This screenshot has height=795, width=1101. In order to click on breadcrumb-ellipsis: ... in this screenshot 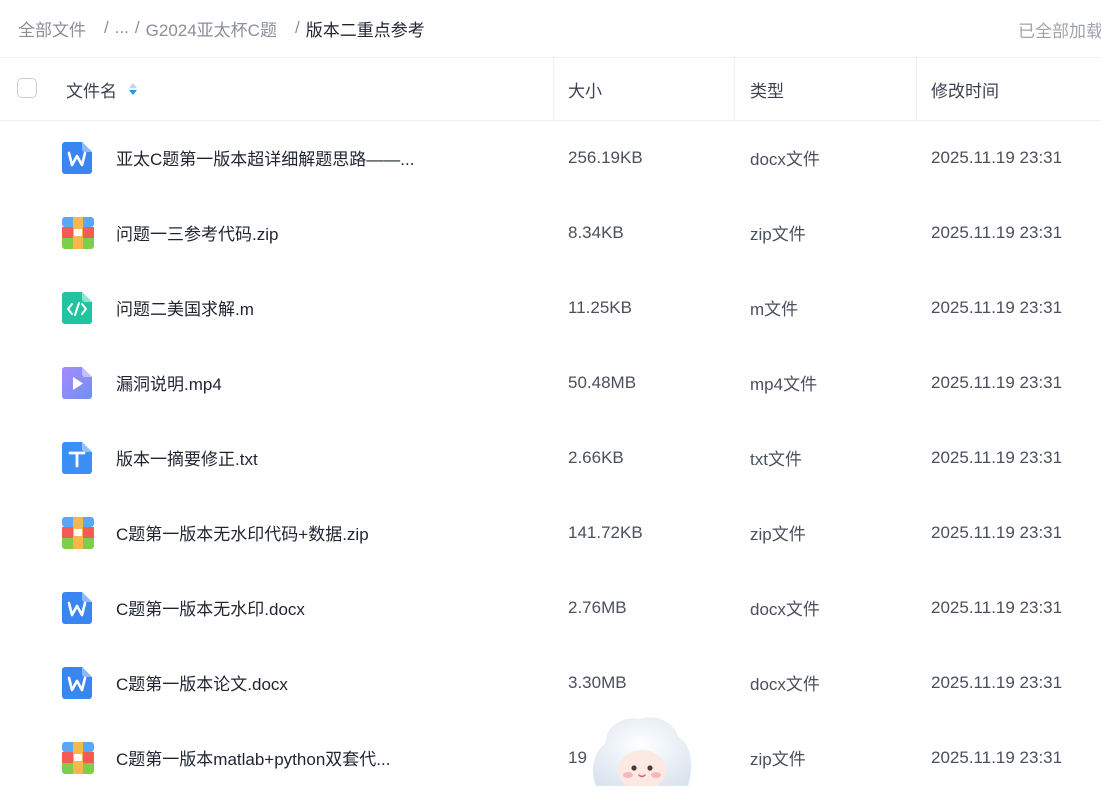, I will do `click(122, 28)`.